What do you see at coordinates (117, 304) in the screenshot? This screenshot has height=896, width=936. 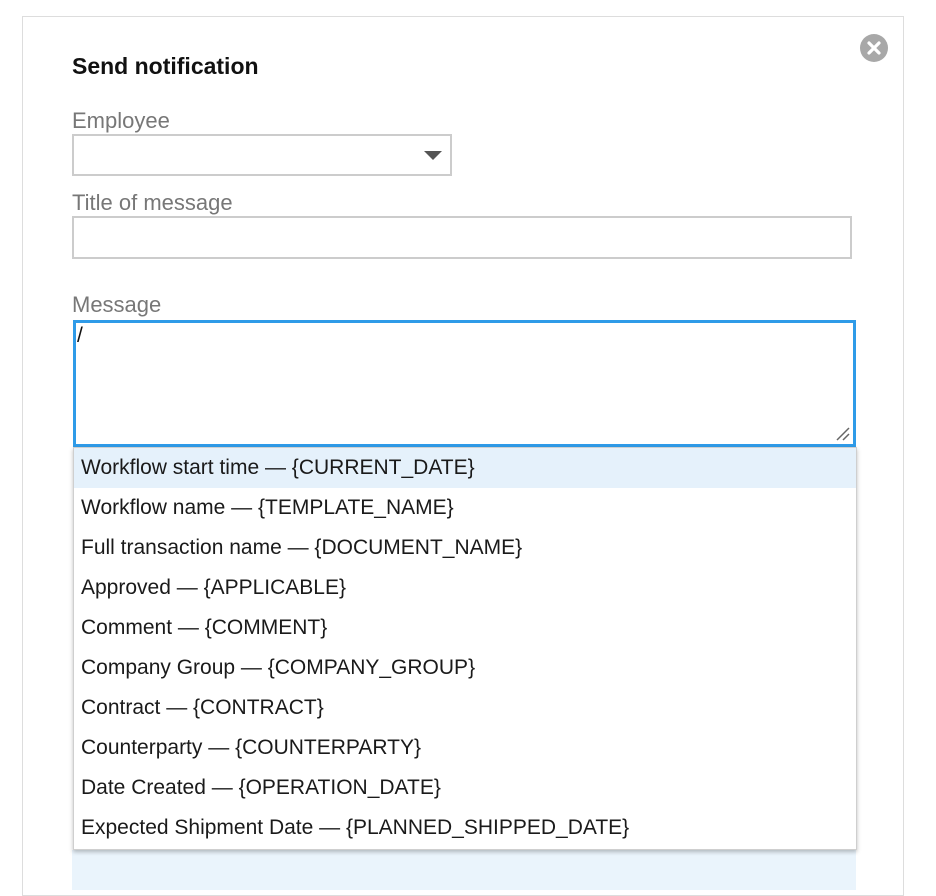 I see `message-label: Message` at bounding box center [117, 304].